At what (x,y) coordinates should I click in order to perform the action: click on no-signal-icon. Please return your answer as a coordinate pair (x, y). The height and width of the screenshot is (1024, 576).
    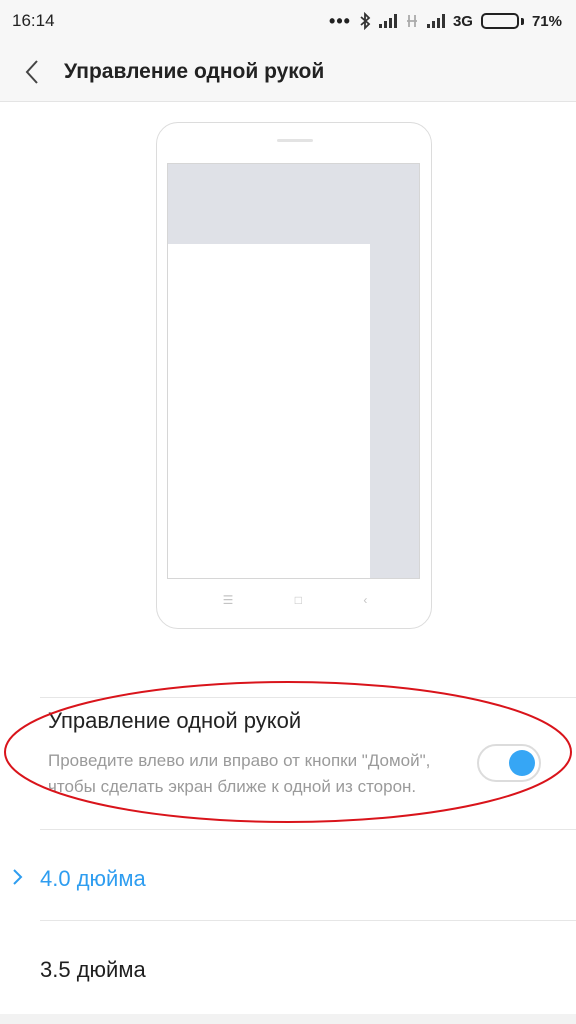
    Looking at the image, I should click on (411, 21).